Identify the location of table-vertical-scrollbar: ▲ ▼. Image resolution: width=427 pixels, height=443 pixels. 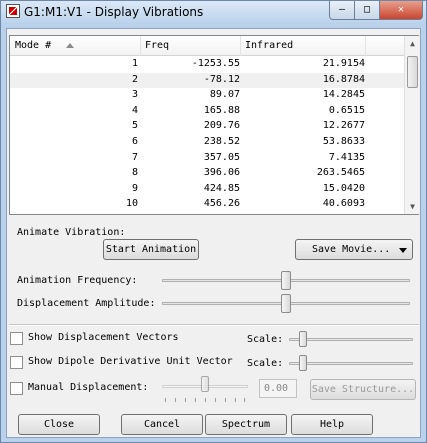
(411, 125).